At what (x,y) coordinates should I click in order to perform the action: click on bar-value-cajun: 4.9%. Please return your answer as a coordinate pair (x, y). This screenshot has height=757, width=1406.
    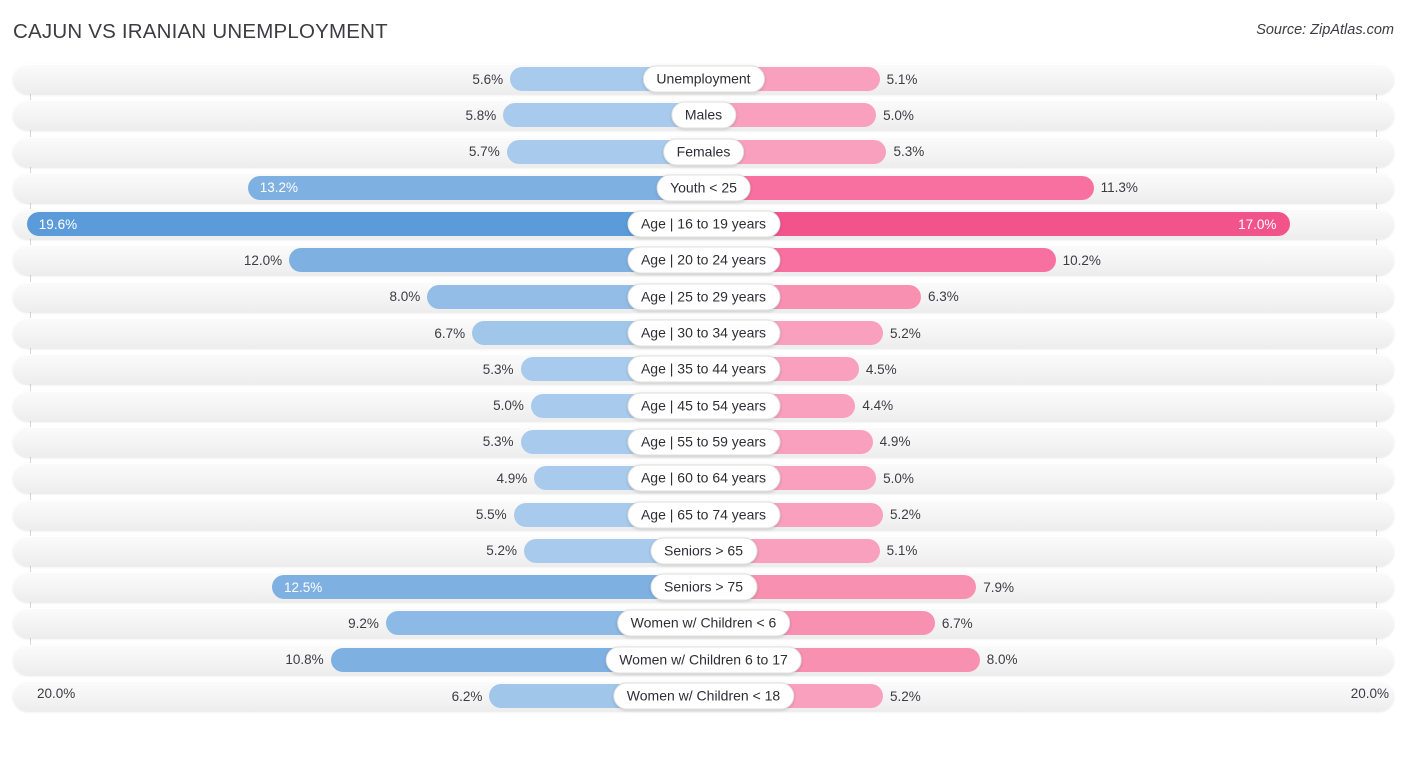
    Looking at the image, I should click on (512, 478).